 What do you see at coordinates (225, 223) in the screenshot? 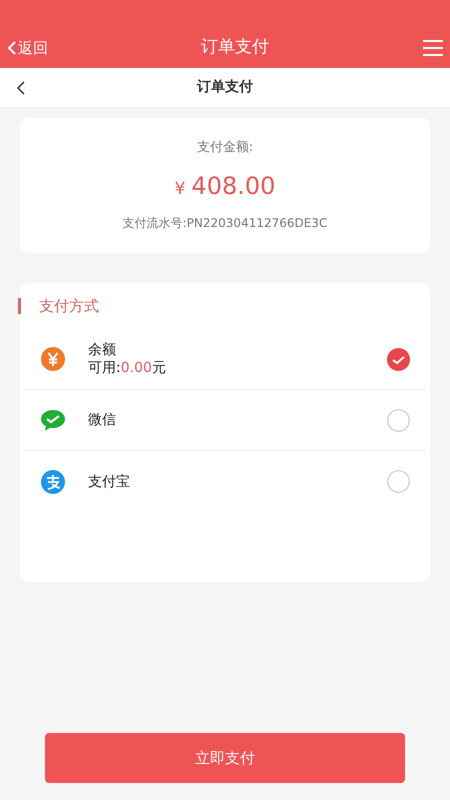
I see `serial-number: 支付流水号:PN220304112766DE3C` at bounding box center [225, 223].